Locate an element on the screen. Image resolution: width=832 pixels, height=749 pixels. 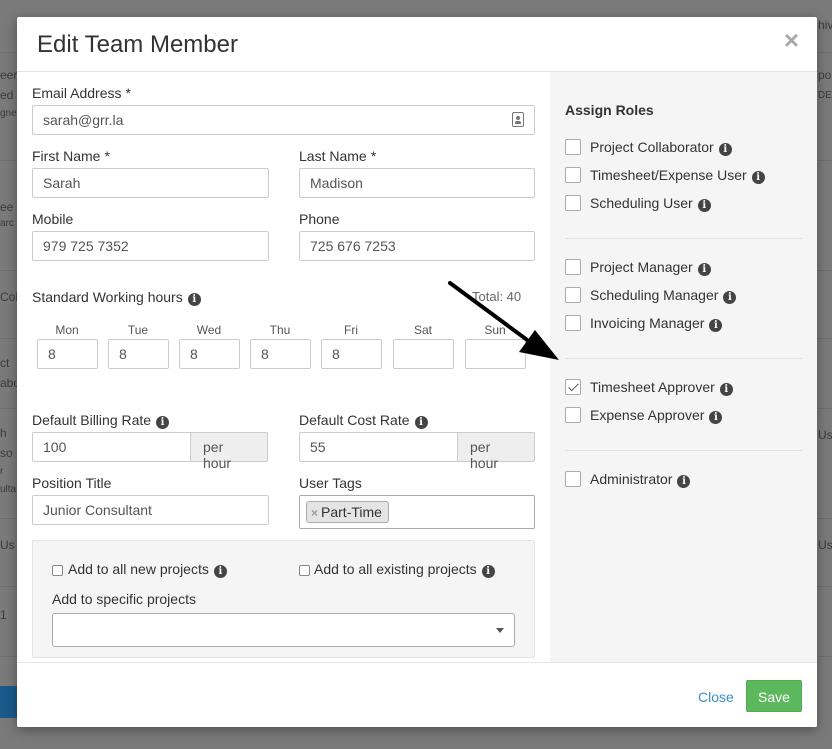
bg-text: ulta is located at coordinates (8, 489).